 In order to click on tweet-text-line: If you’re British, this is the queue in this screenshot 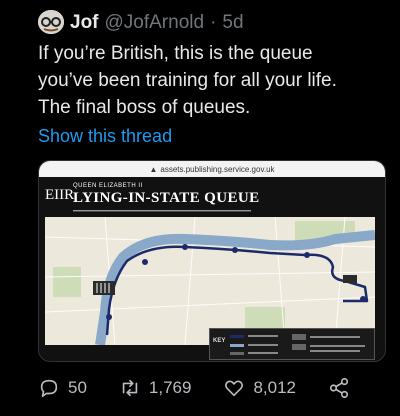, I will do `click(175, 53)`.